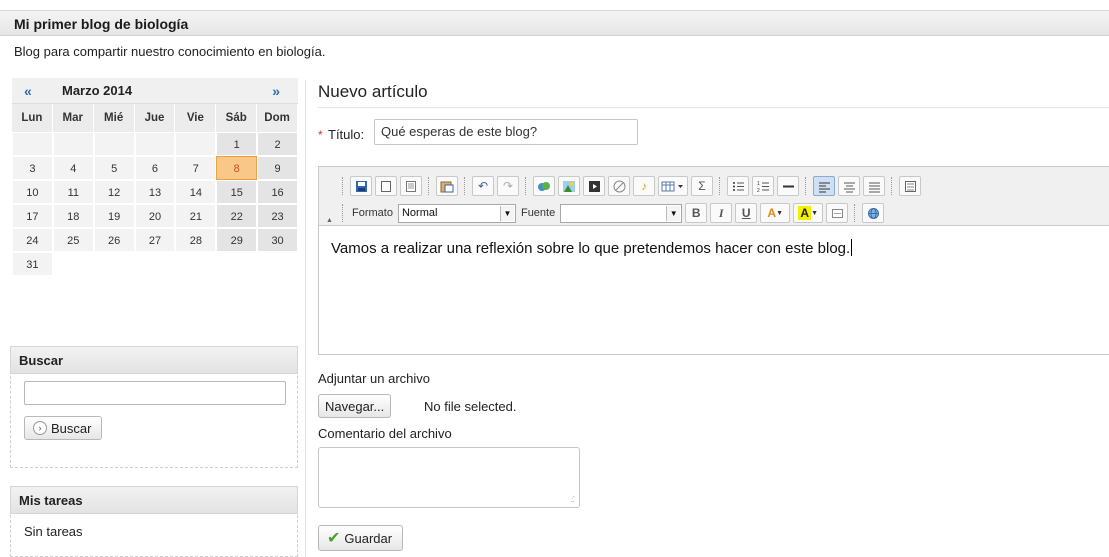  I want to click on next-month-button: », so click(276, 91).